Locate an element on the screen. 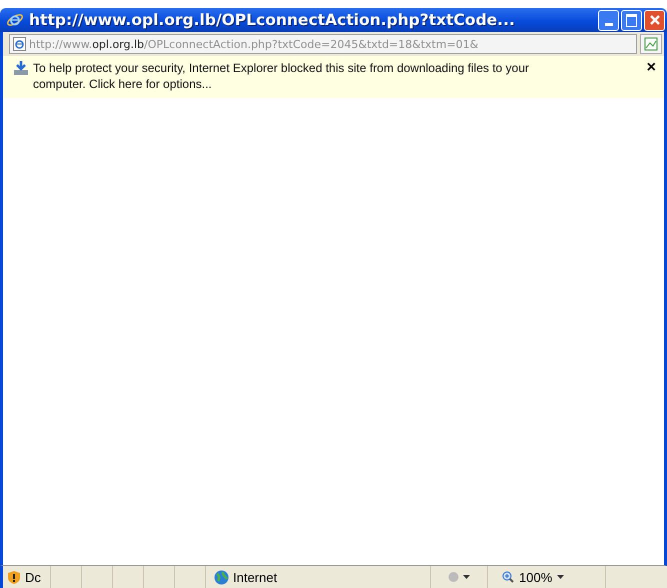  close-button: × is located at coordinates (651, 68).